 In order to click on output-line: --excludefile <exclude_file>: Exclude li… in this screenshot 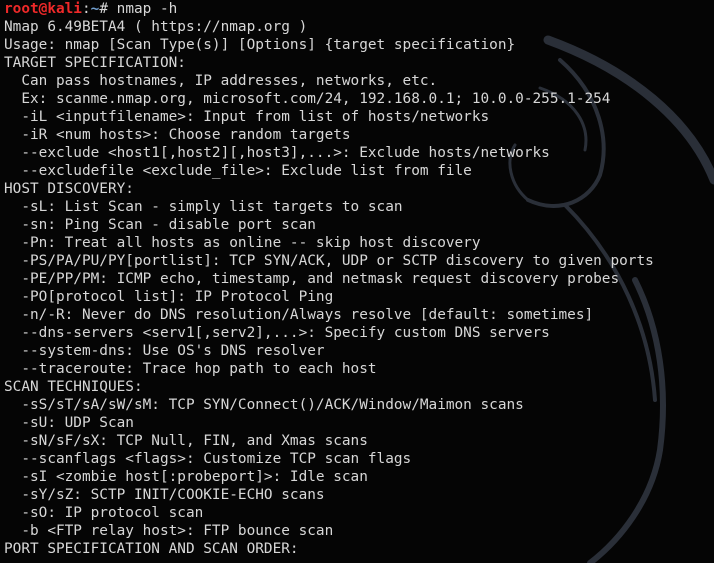, I will do `click(238, 171)`.